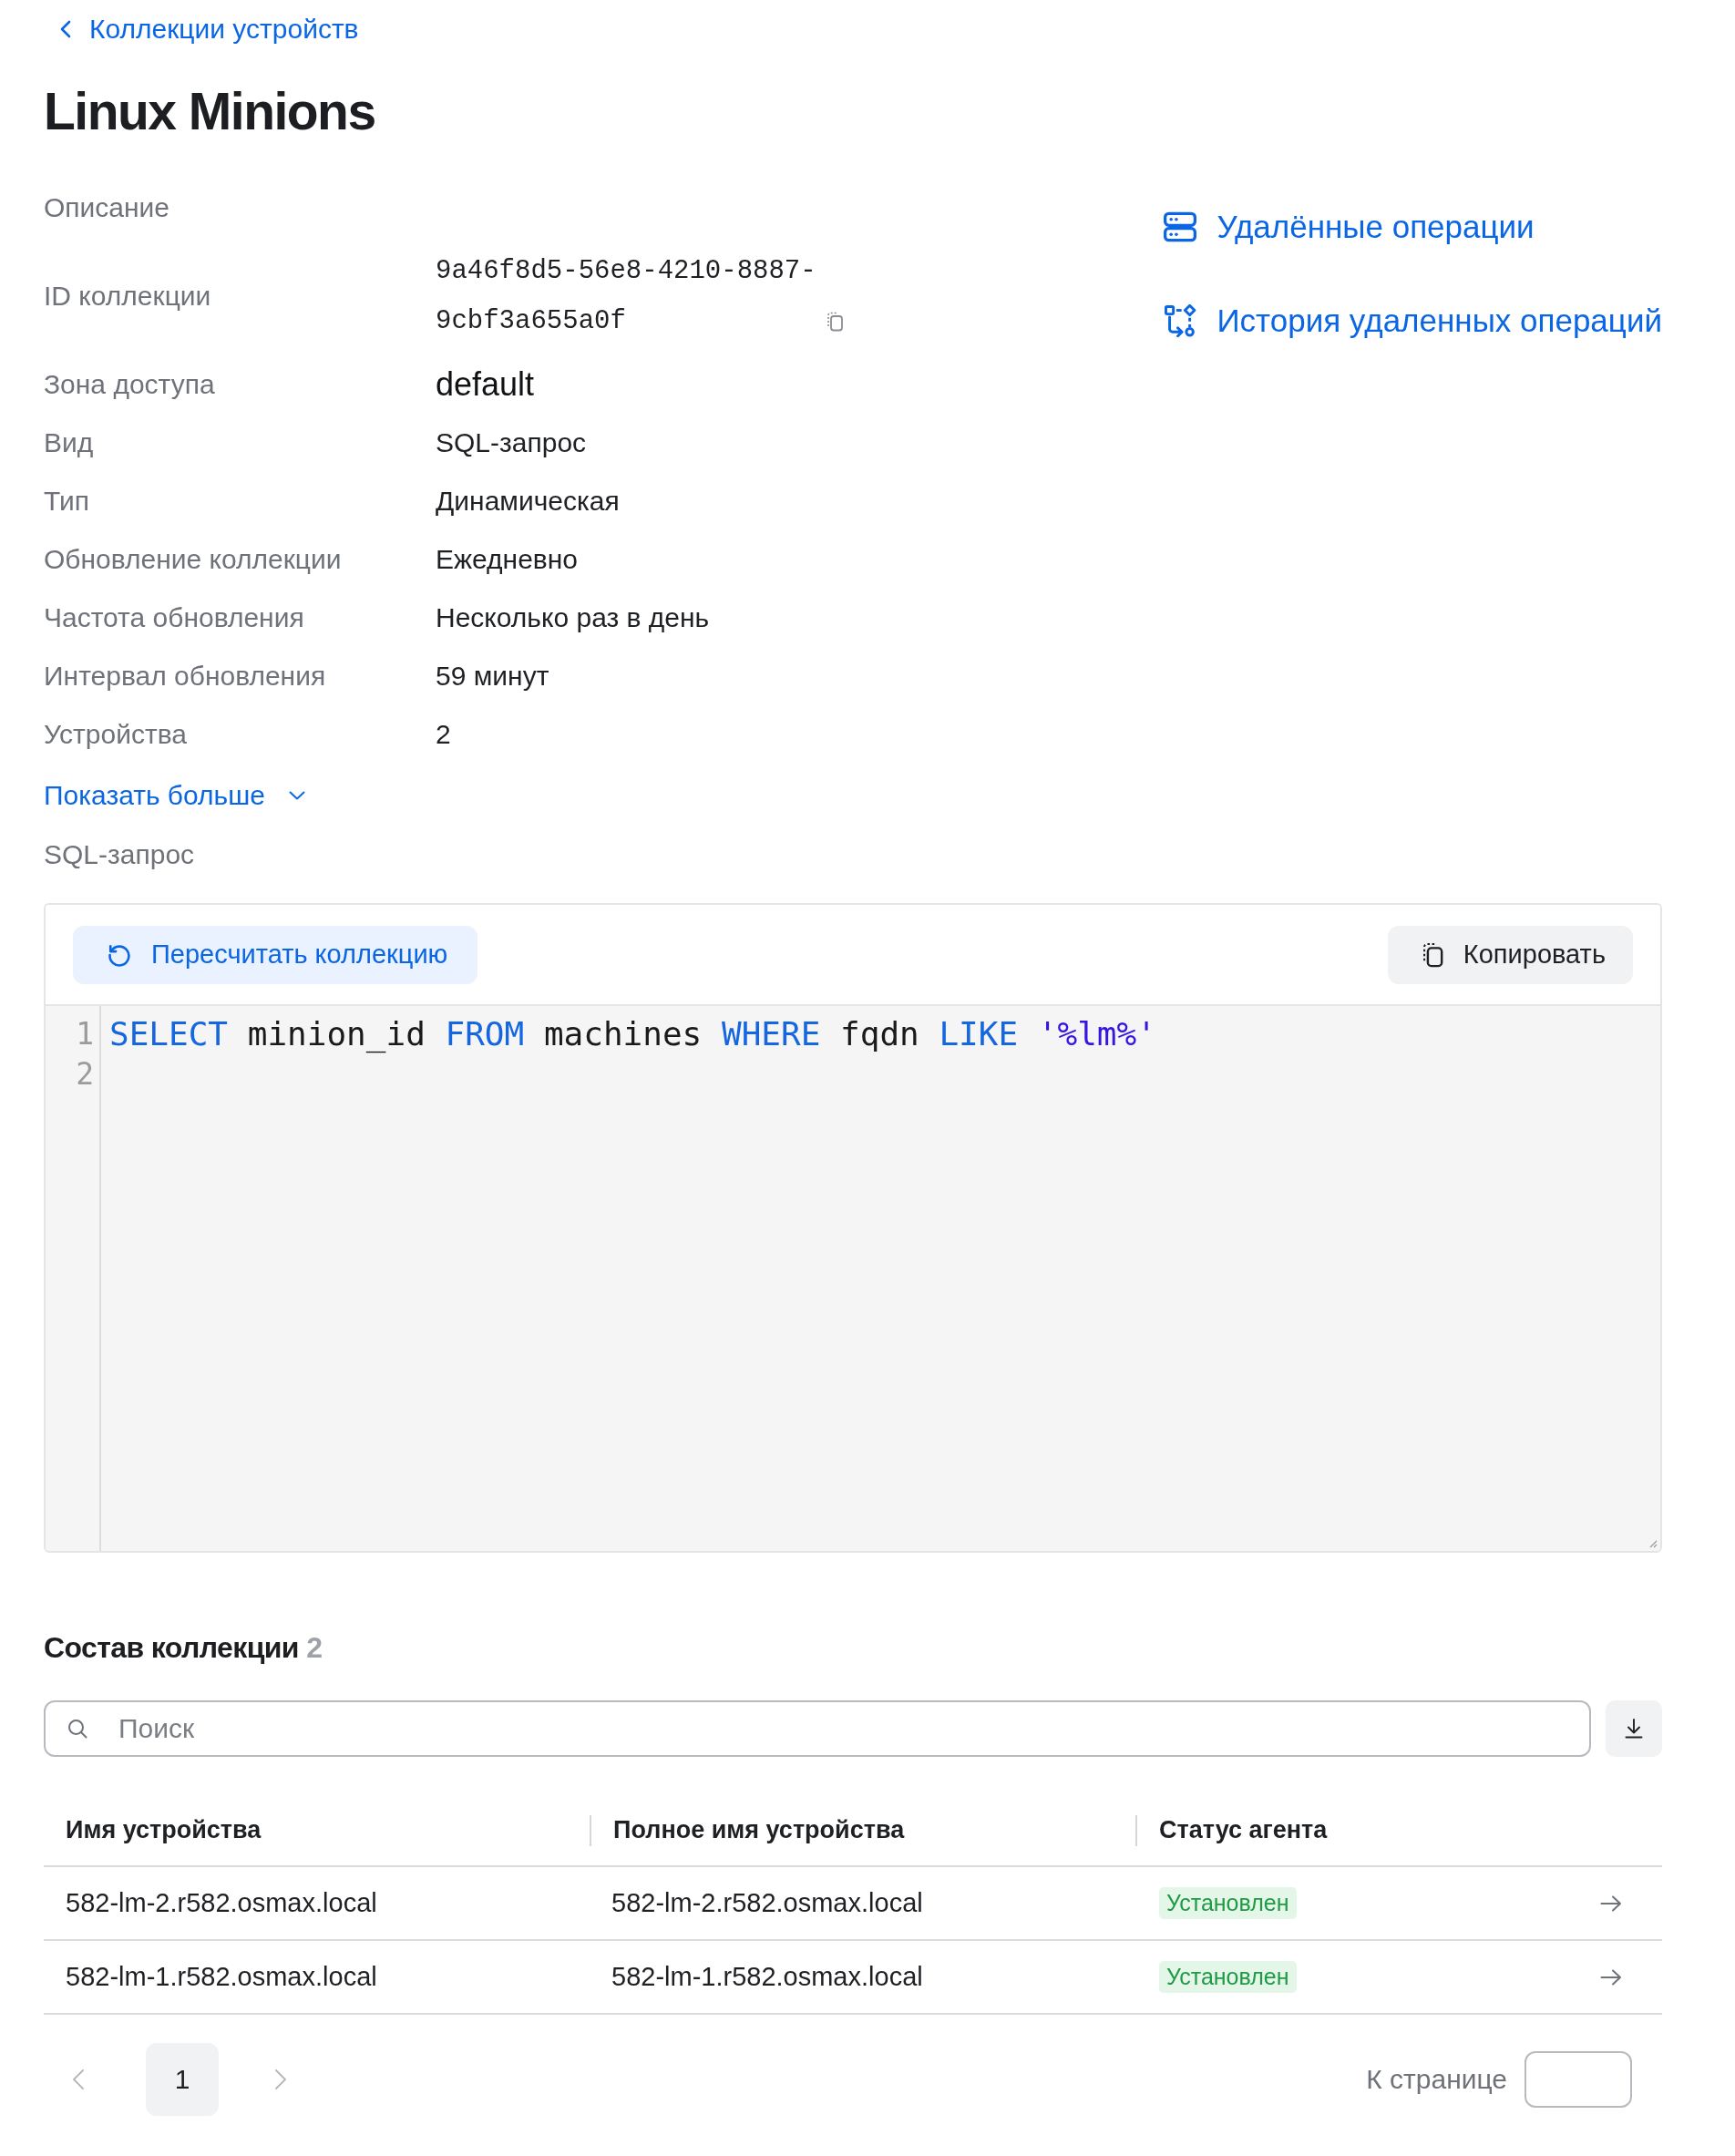 The height and width of the screenshot is (2156, 1735). Describe the element at coordinates (485, 384) in the screenshot. I see `detail-value: default` at that location.